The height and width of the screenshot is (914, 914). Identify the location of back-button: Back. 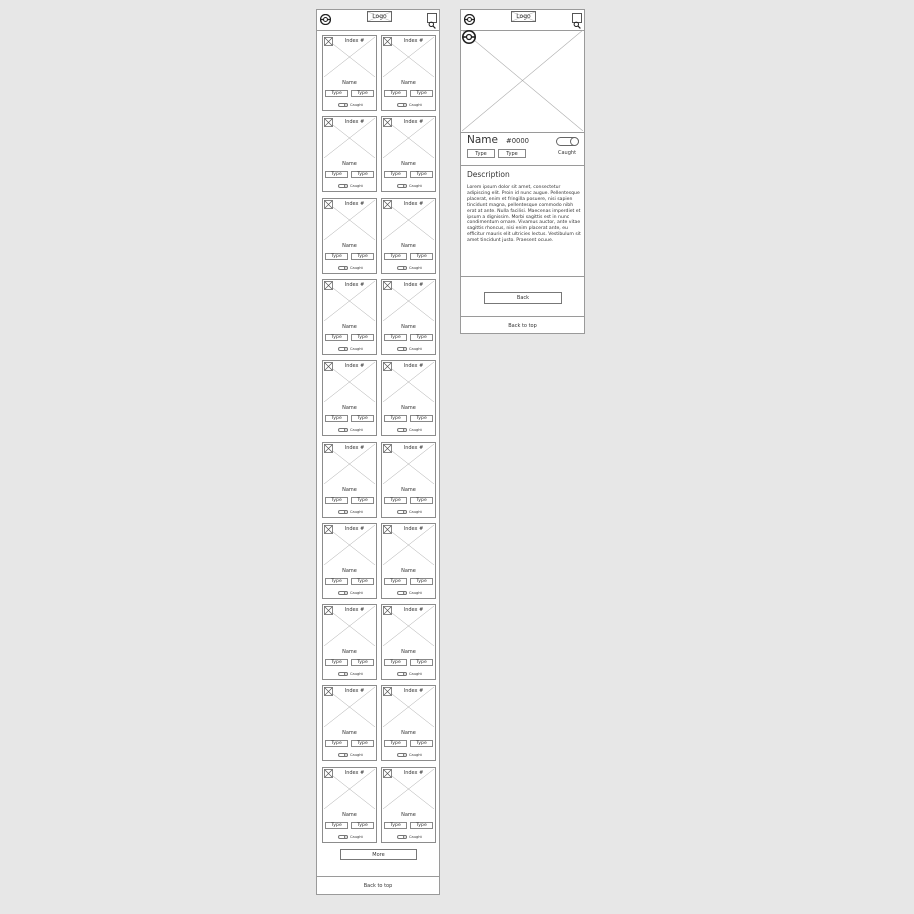
(523, 298).